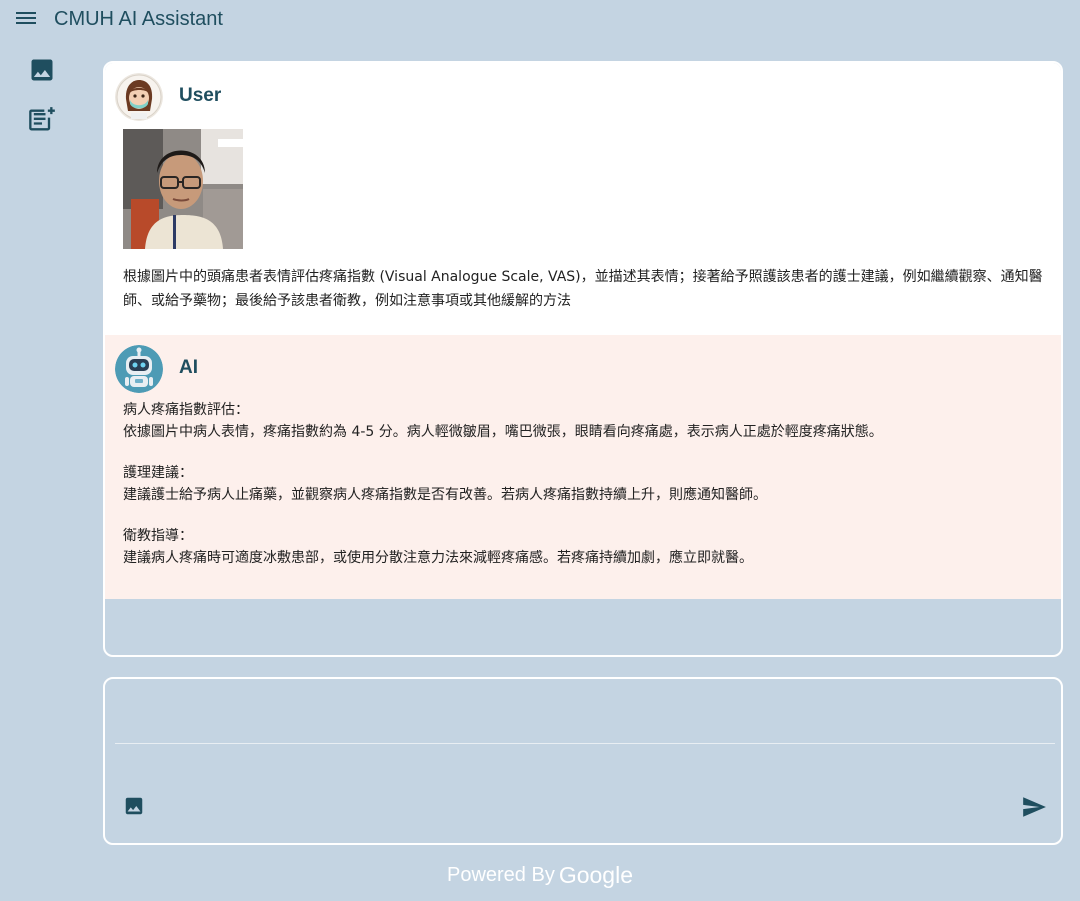  What do you see at coordinates (595, 875) in the screenshot?
I see `google-logo: Google` at bounding box center [595, 875].